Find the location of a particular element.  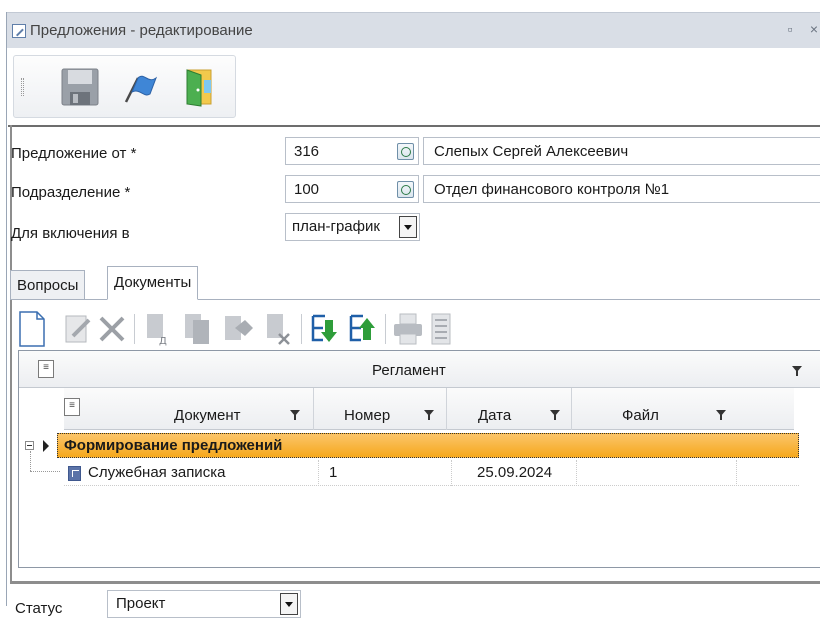

status-label: Статус is located at coordinates (39, 608).